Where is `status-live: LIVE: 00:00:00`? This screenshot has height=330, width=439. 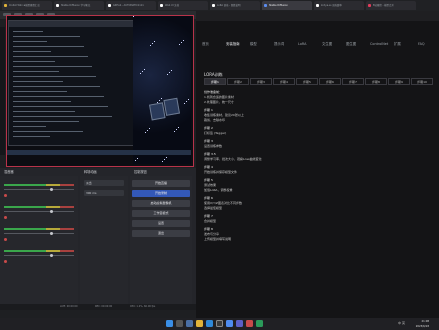
status-live: LIVE: 00:00:00 is located at coordinates (69, 306).